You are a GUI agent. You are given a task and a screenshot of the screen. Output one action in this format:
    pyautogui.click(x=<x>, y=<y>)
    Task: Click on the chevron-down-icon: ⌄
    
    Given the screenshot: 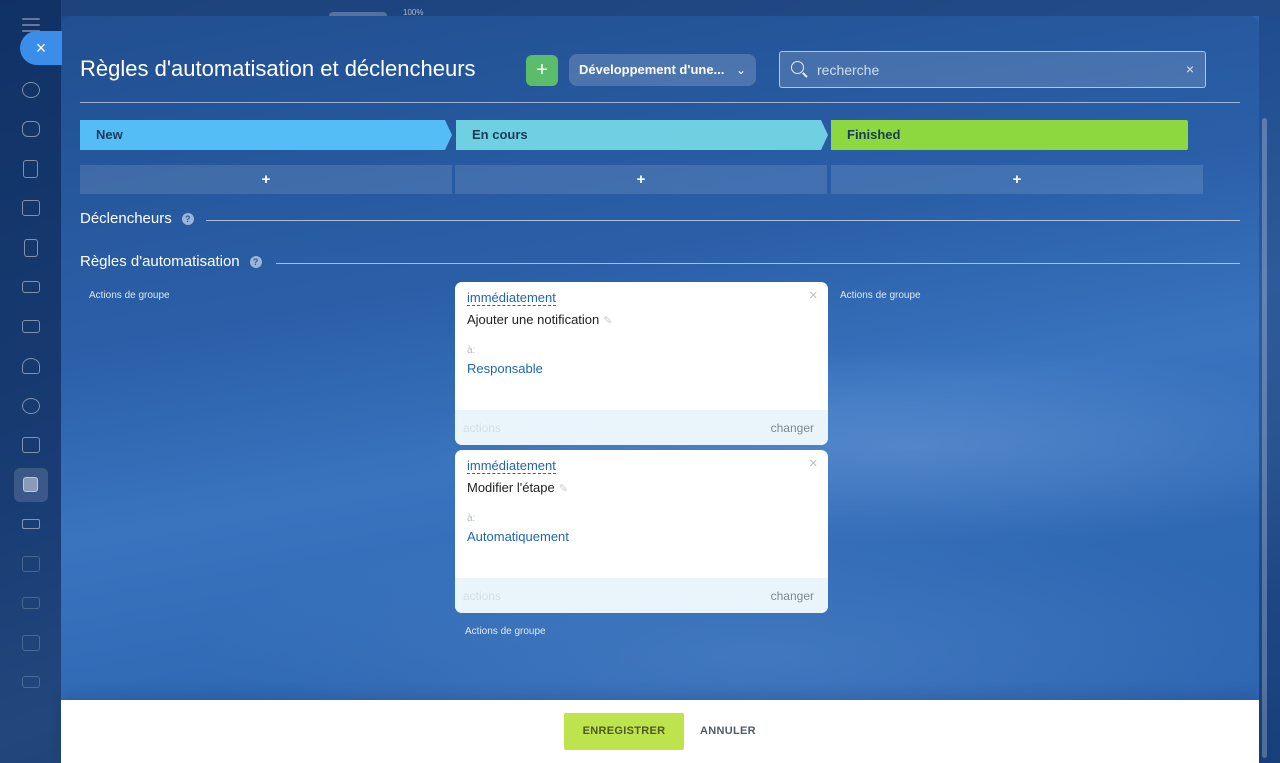 What is the action you would take?
    pyautogui.click(x=740, y=70)
    